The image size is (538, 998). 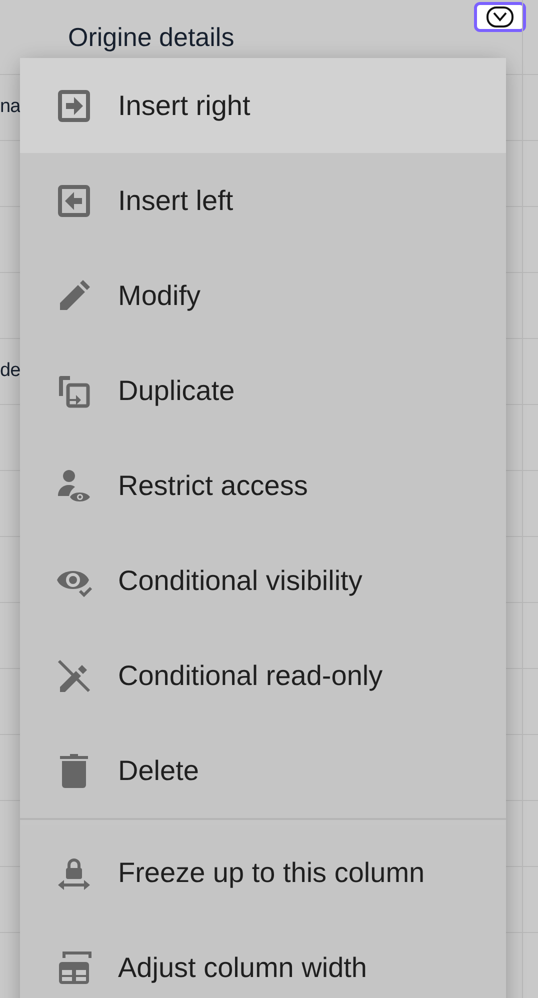 What do you see at coordinates (184, 105) in the screenshot?
I see `menu-item-label: Insert right` at bounding box center [184, 105].